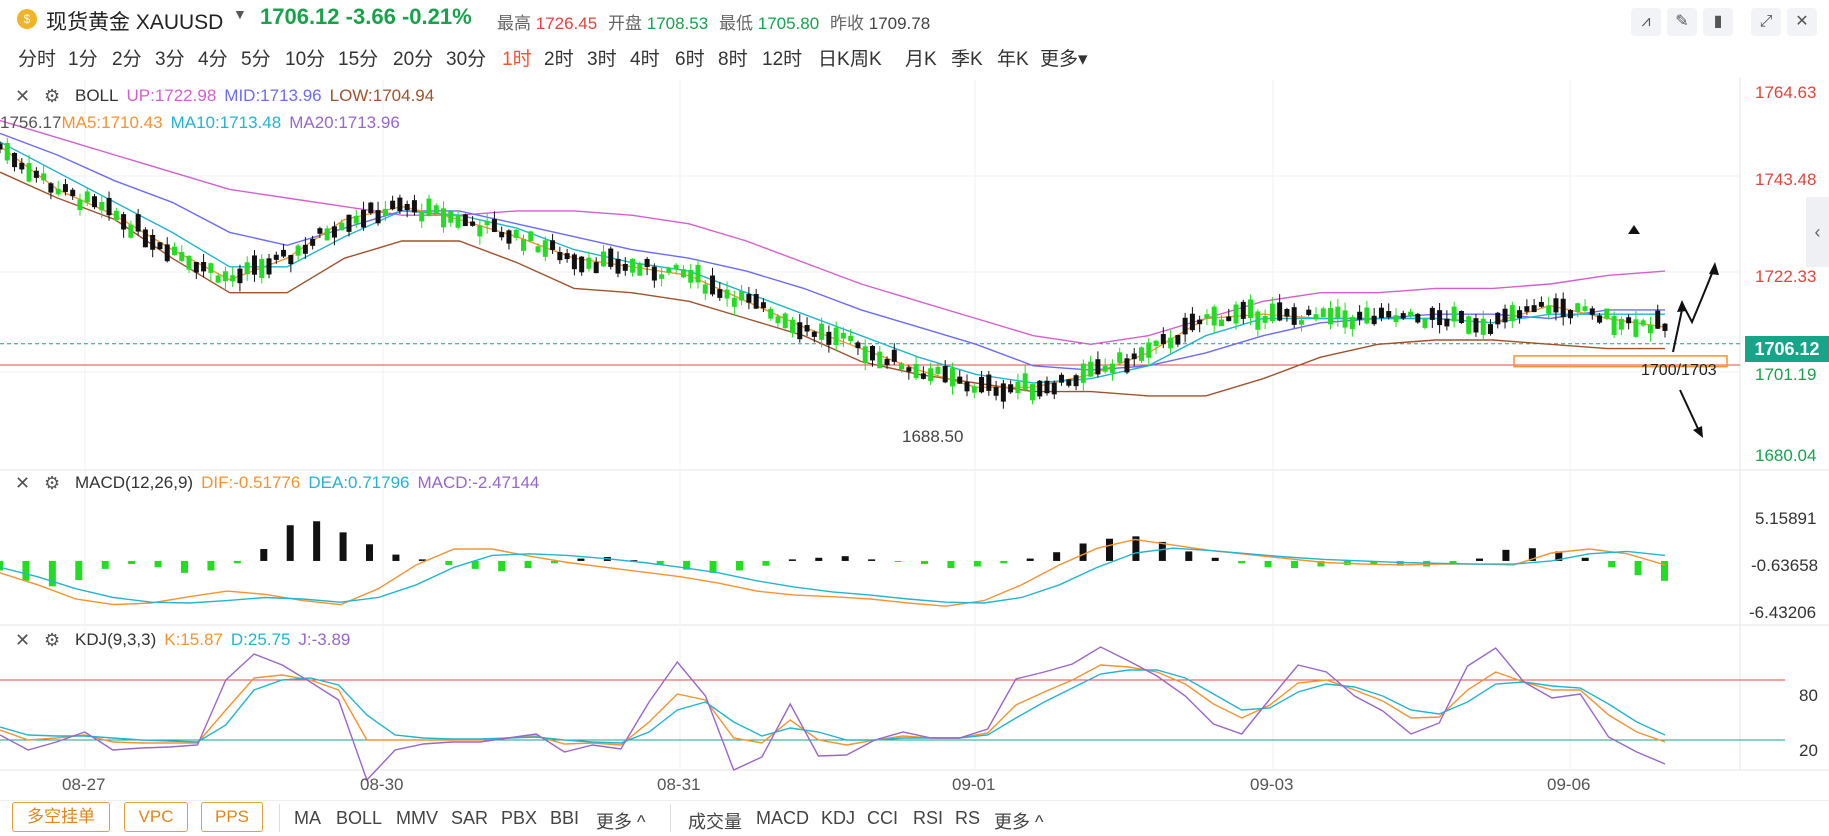 Image resolution: width=1829 pixels, height=836 pixels. Describe the element at coordinates (382, 784) in the screenshot. I see `x-tick: 08-30` at that location.